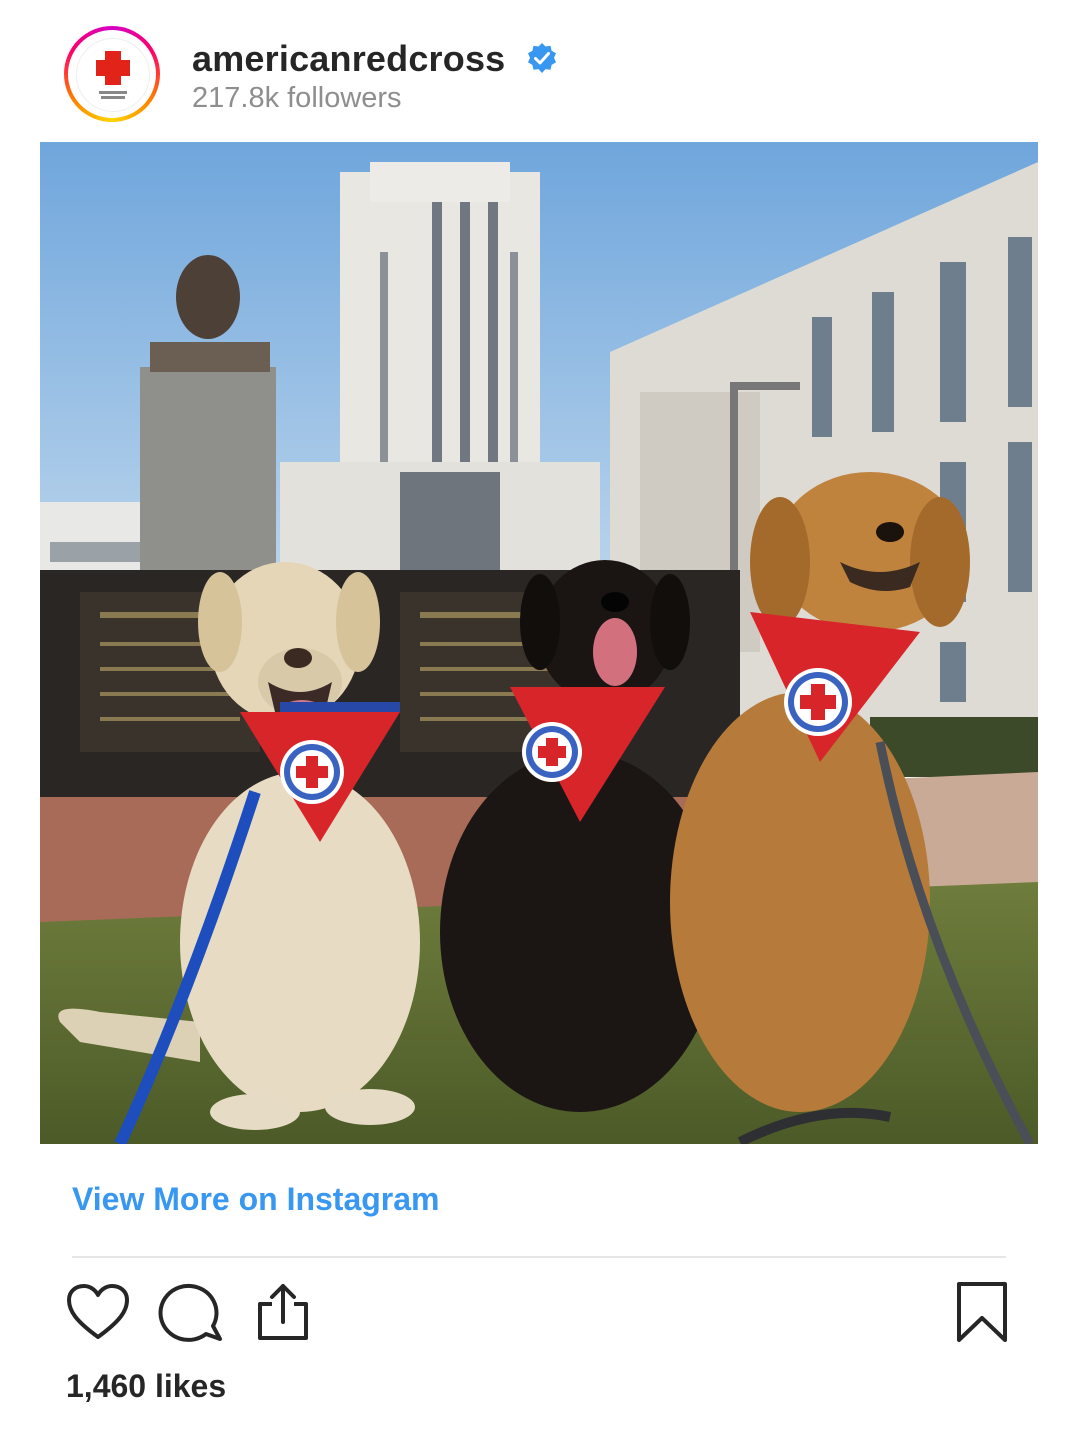  I want to click on verified-badge-icon, so click(542, 58).